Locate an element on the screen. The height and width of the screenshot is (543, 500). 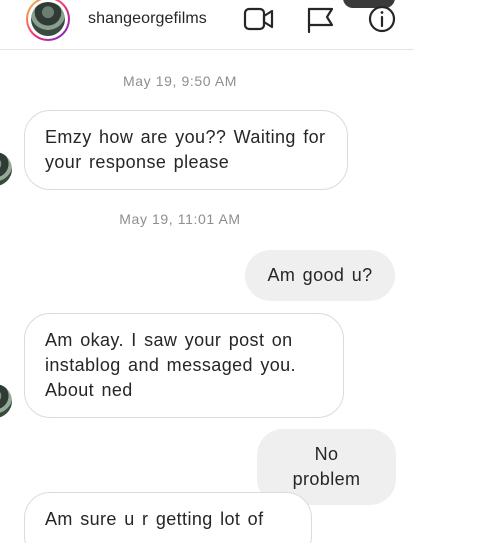
incoming-message: Am sure u r getting lot of is located at coordinates (168, 517).